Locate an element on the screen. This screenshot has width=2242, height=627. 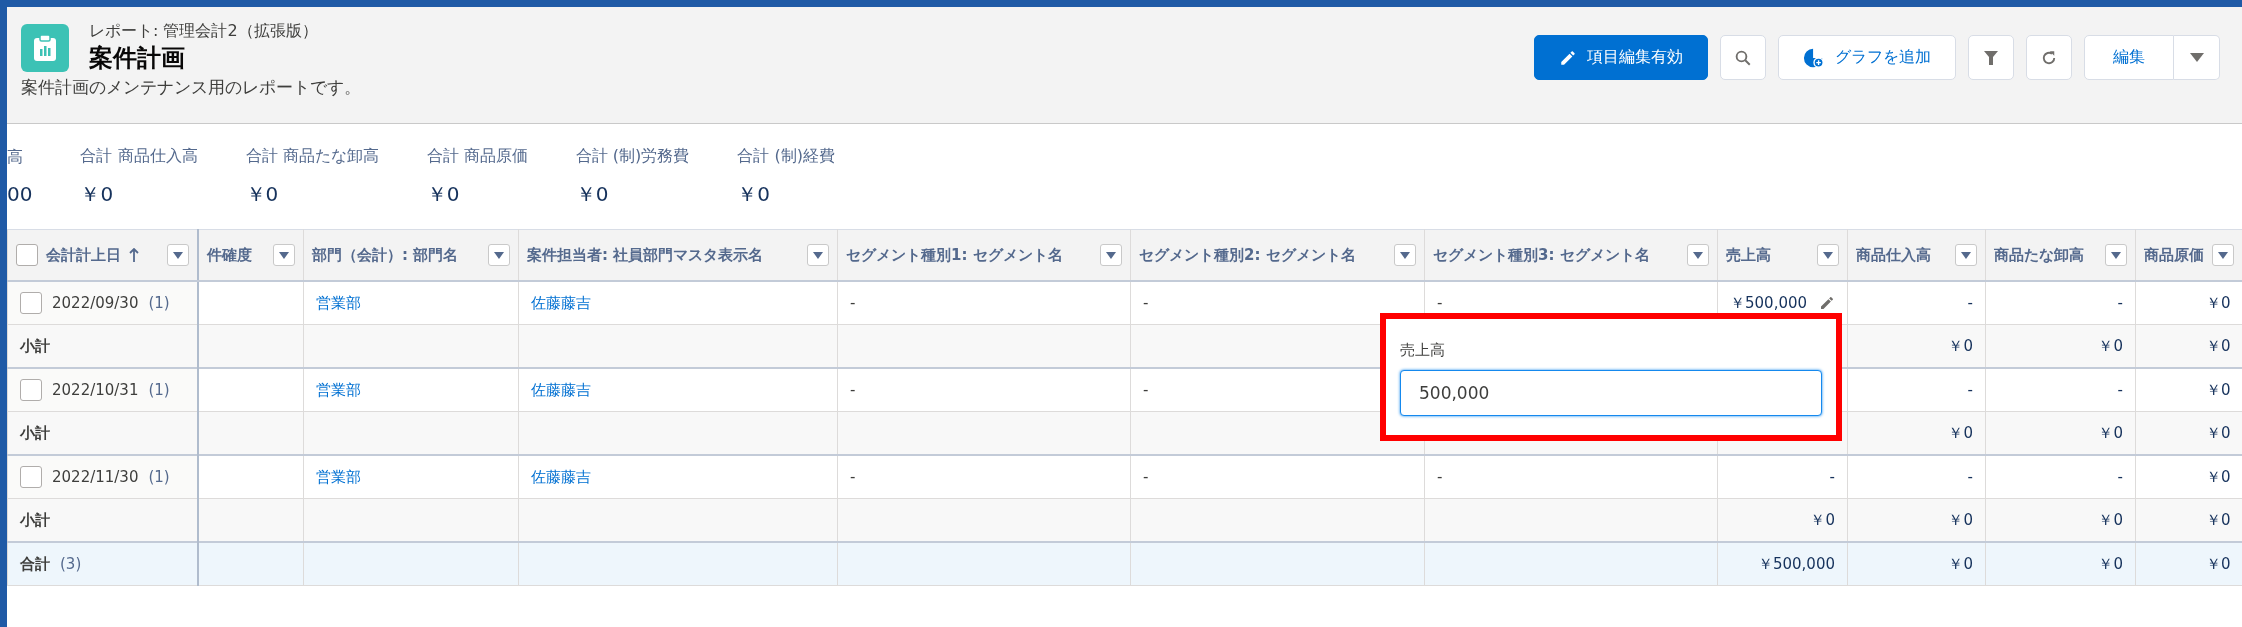
column-title: 部門（会計）: 部門名 is located at coordinates (385, 255).